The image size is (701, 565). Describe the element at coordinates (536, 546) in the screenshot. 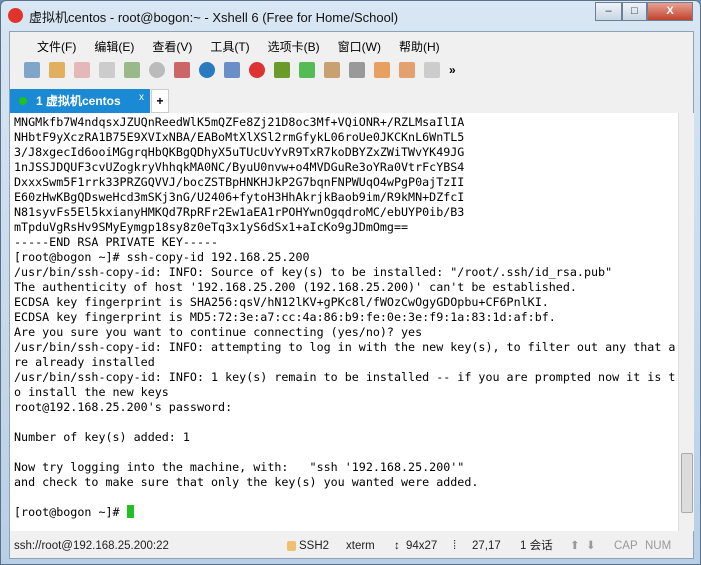

I see `status-sessions: 1 会话` at that location.